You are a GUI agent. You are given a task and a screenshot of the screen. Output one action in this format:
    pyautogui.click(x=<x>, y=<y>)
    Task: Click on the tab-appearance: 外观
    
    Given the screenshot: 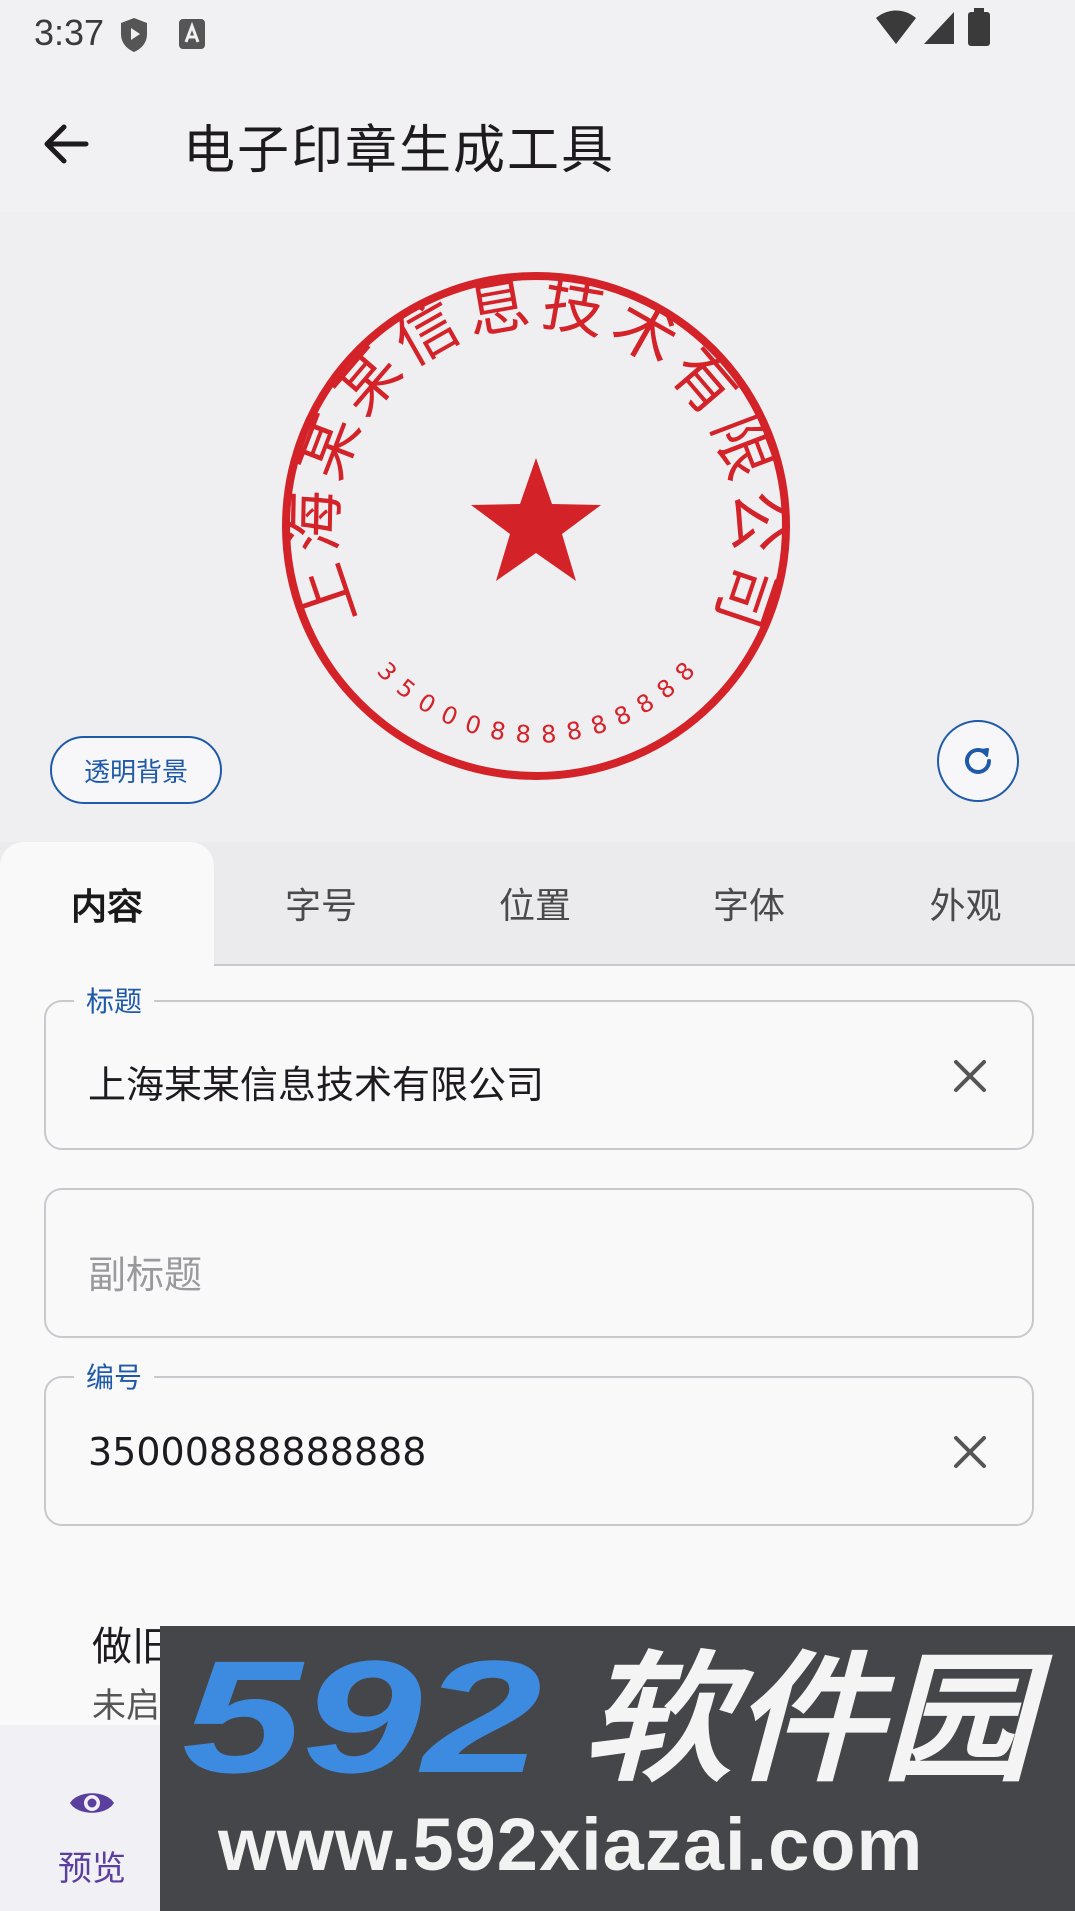 What is the action you would take?
    pyautogui.click(x=965, y=903)
    